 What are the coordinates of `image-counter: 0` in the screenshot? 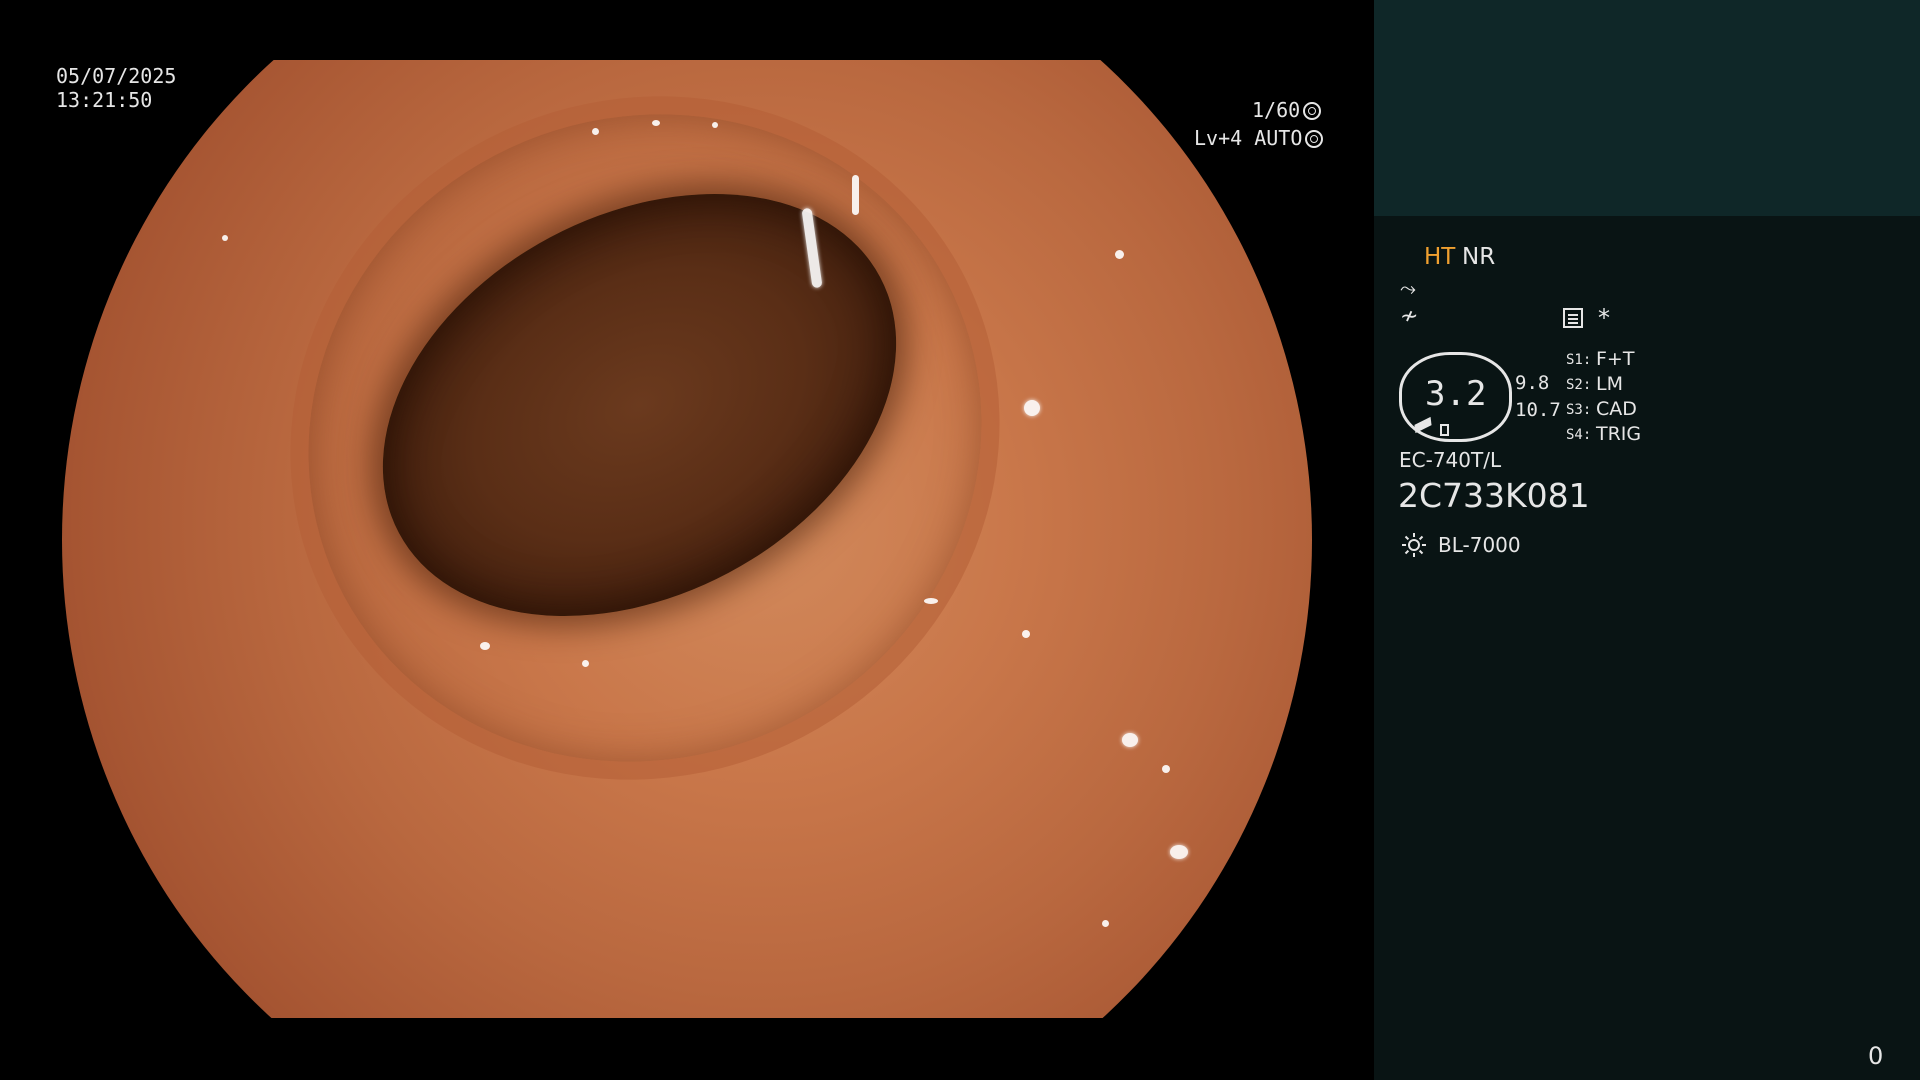 It's located at (1876, 1056).